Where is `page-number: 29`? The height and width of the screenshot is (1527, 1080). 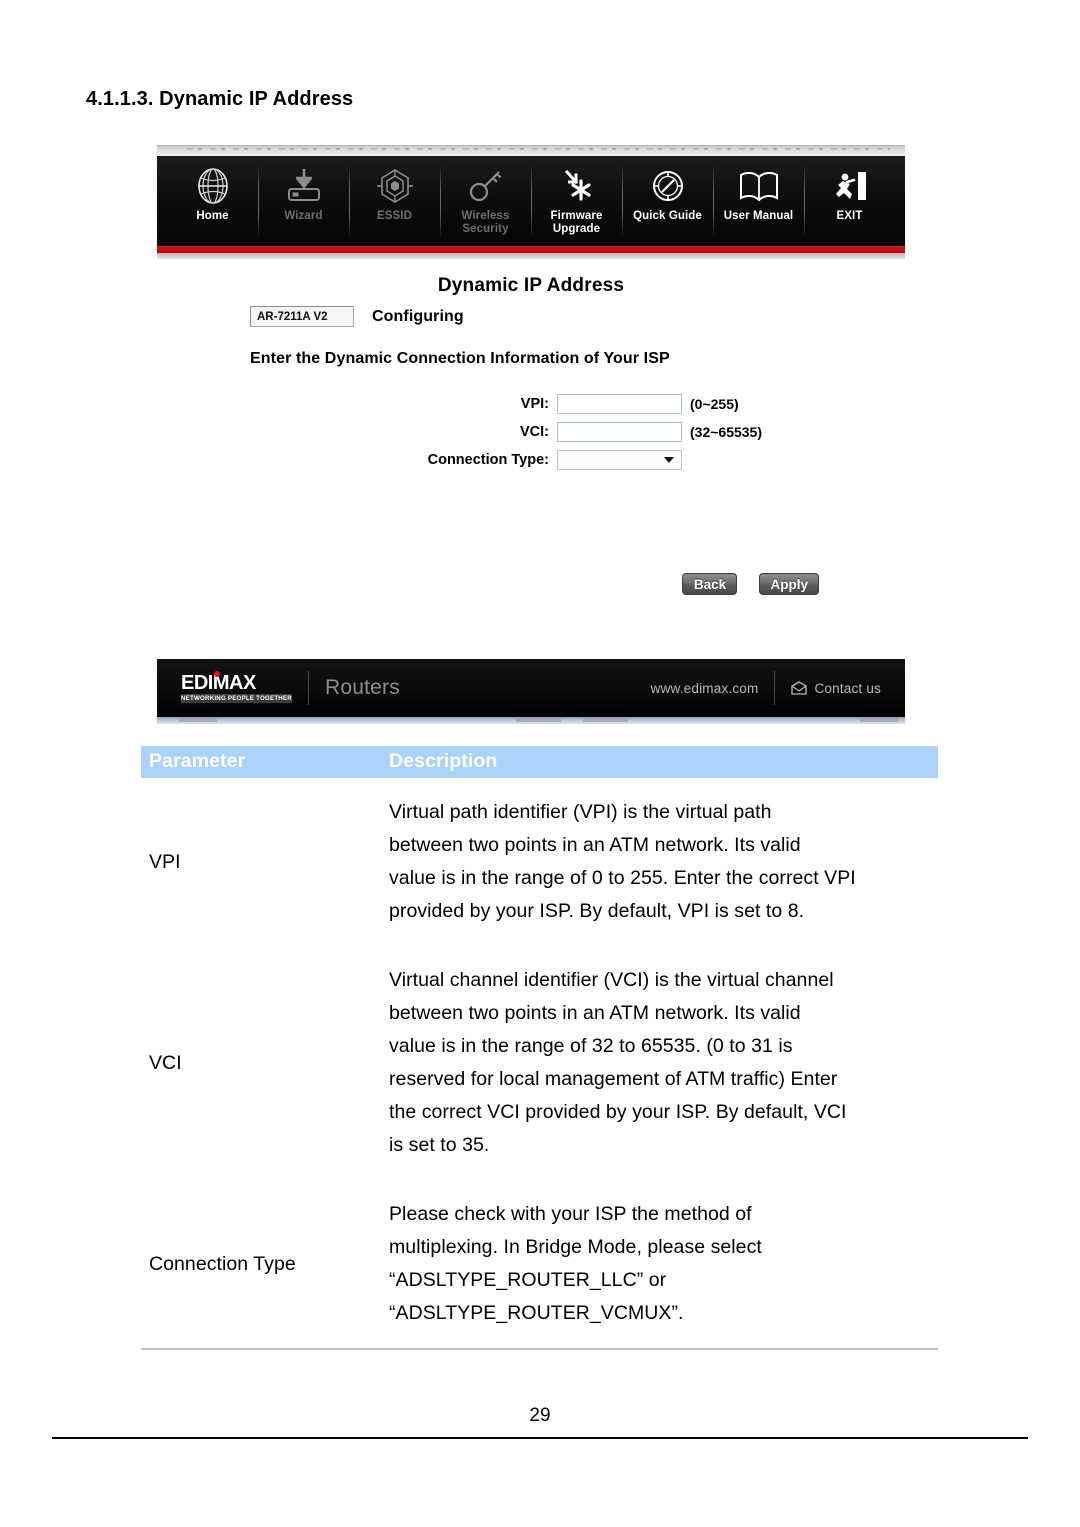
page-number: 29 is located at coordinates (540, 1415).